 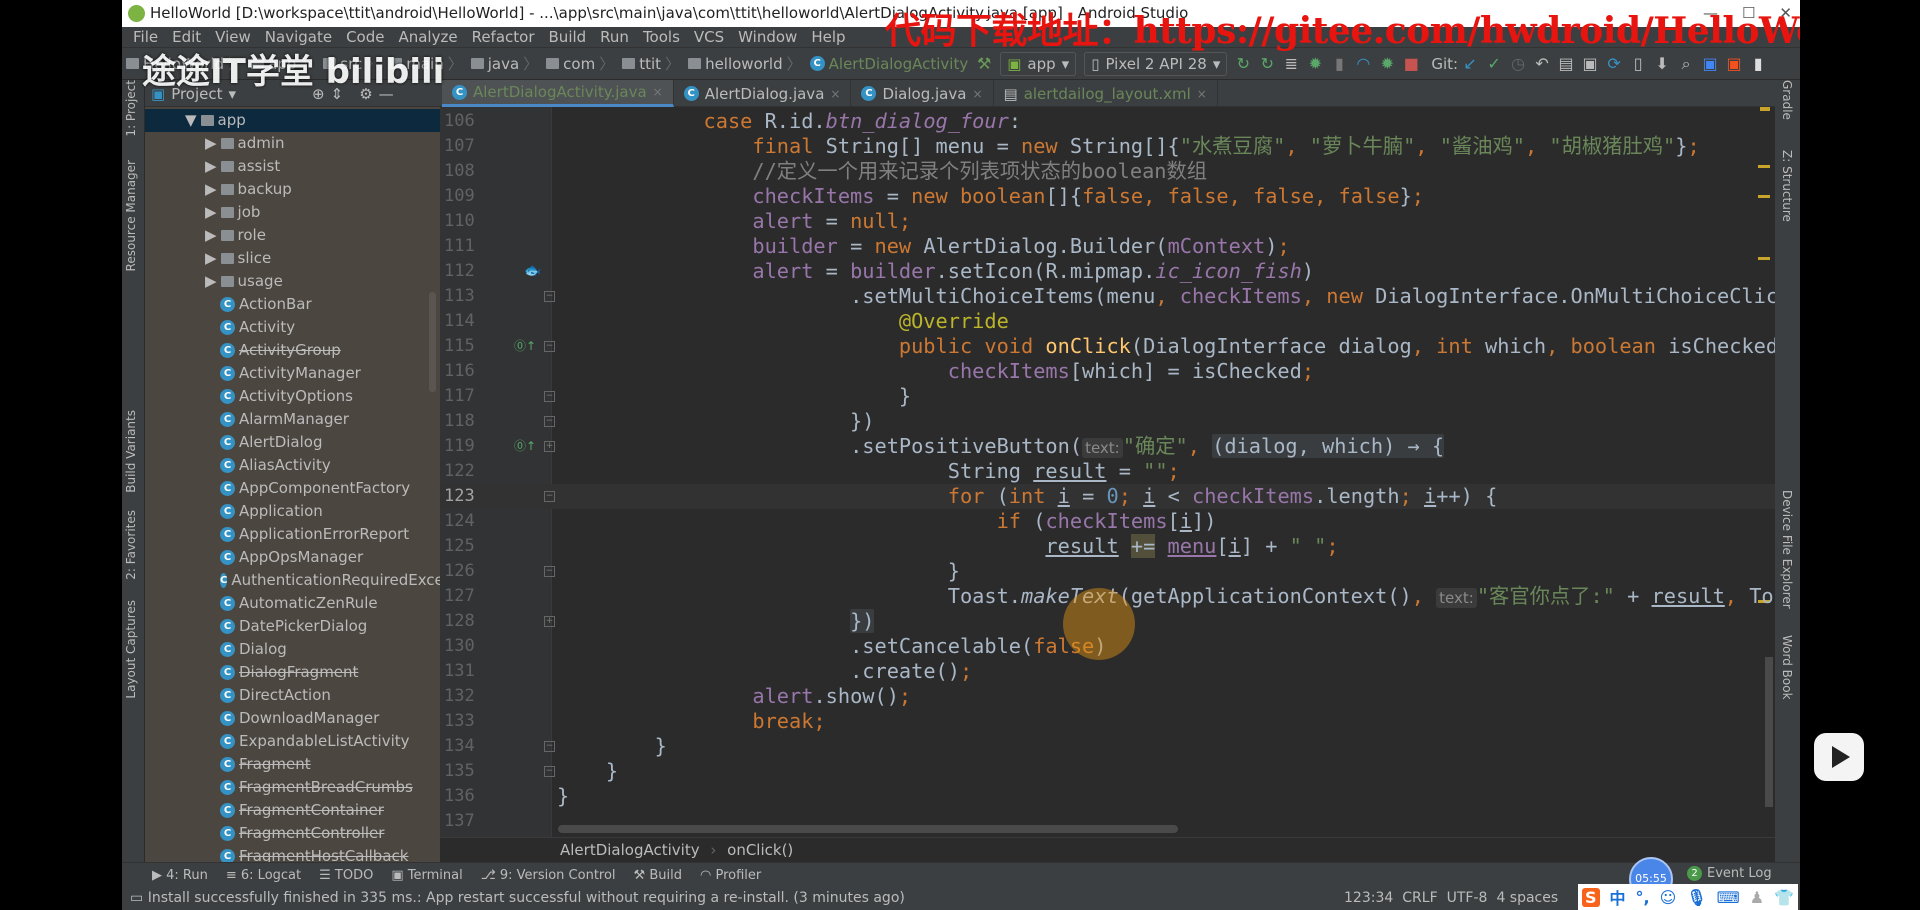 What do you see at coordinates (1494, 63) in the screenshot?
I see `git-commit-icon: ✓` at bounding box center [1494, 63].